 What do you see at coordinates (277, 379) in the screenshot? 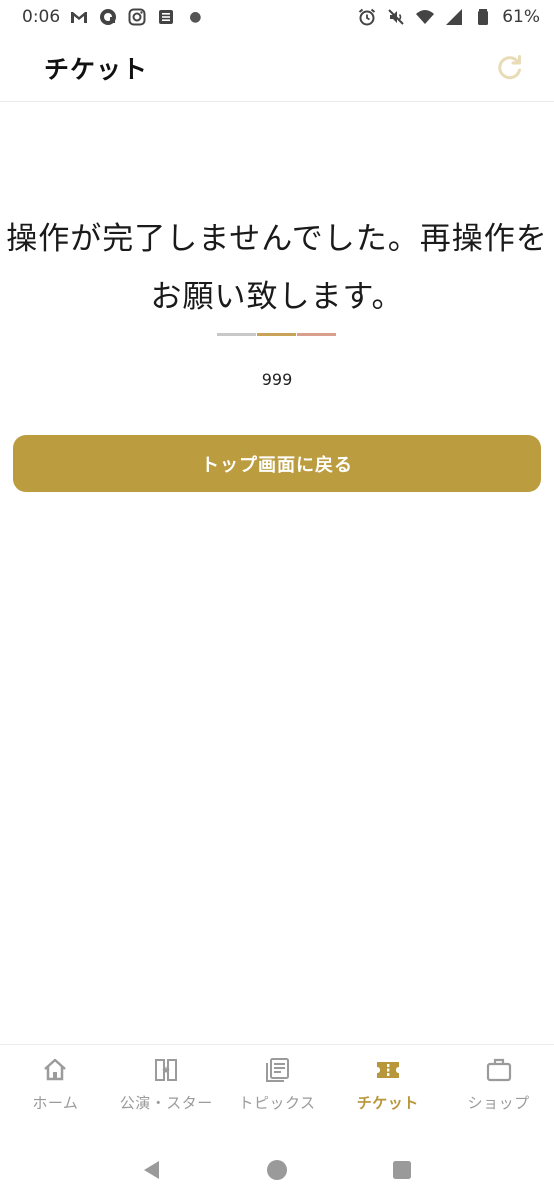
I see `error-code: 999` at bounding box center [277, 379].